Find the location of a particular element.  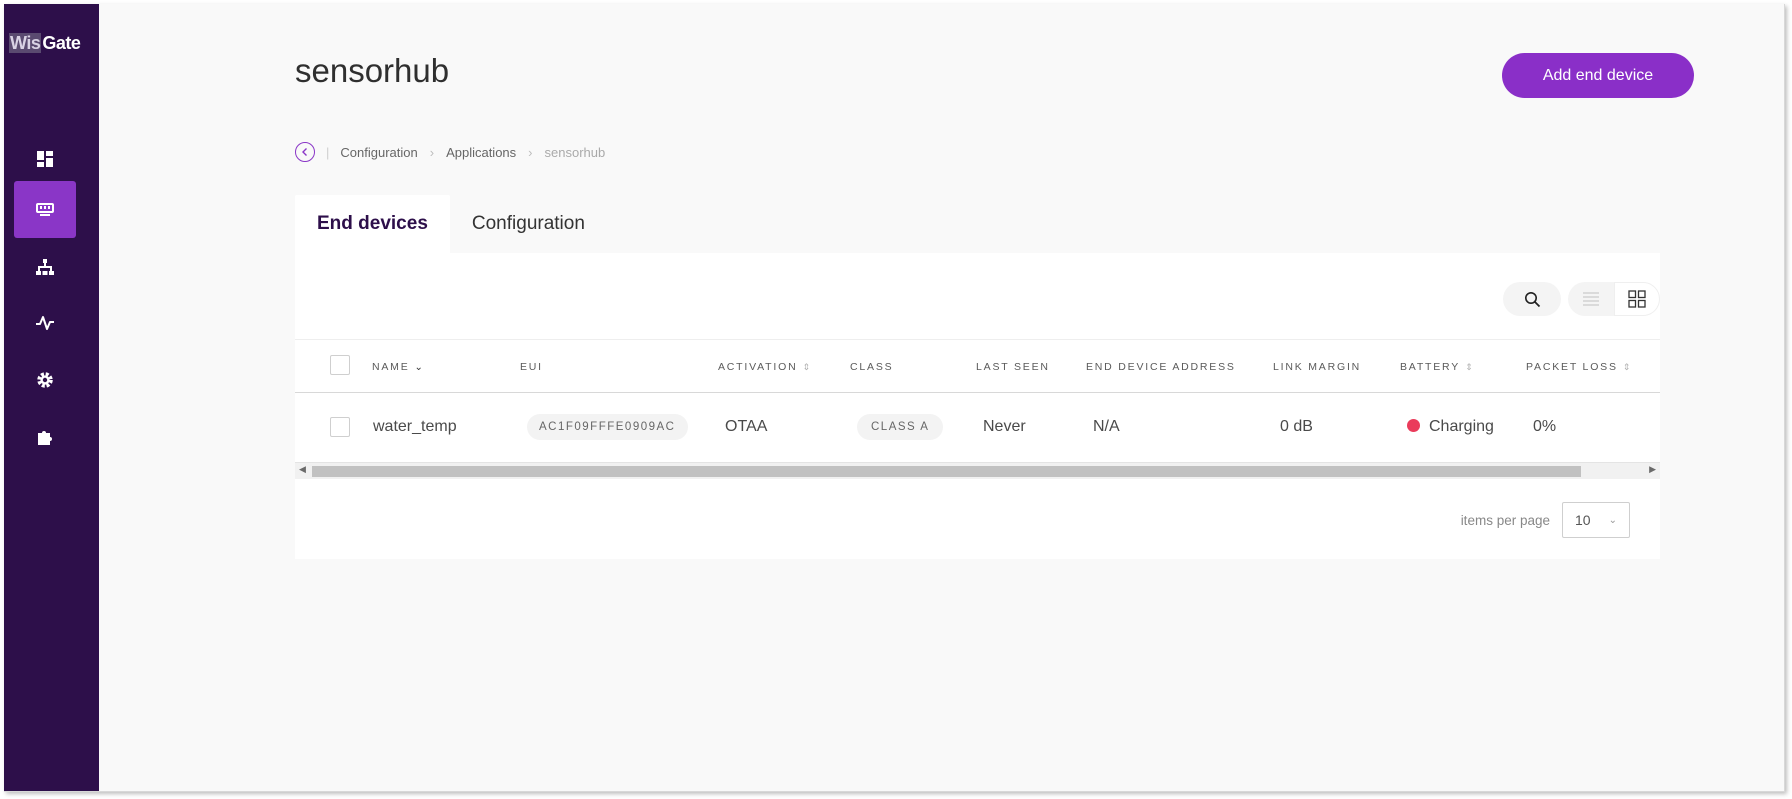

list-view-button is located at coordinates (1591, 299).